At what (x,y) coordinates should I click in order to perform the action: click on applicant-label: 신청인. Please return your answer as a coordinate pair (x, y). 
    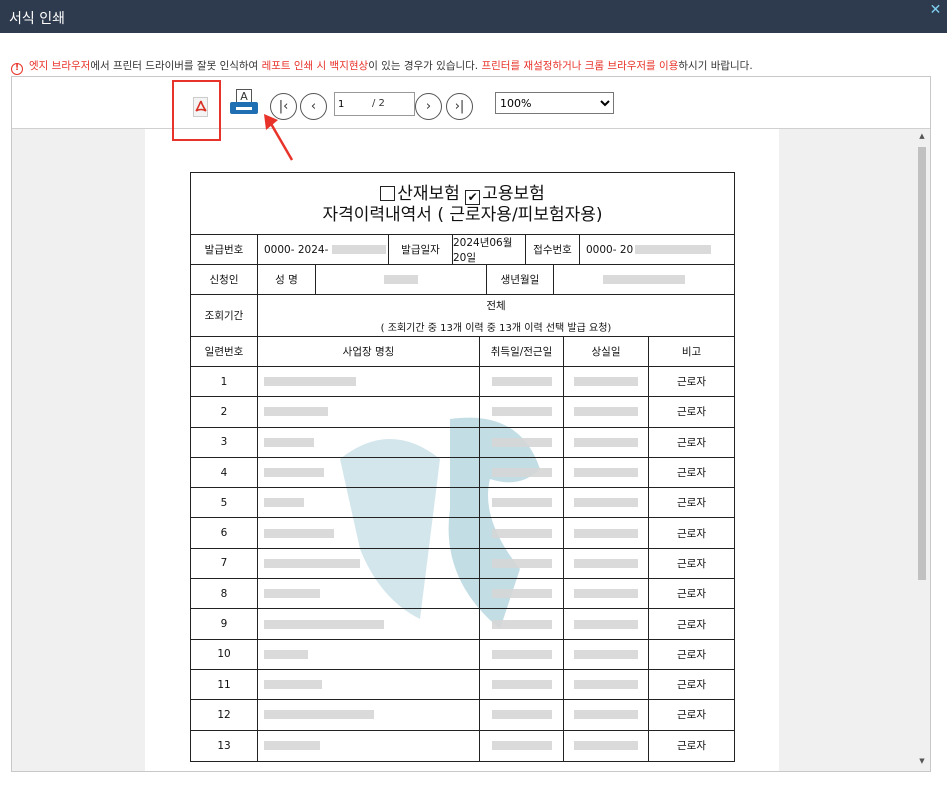
    Looking at the image, I should click on (224, 279).